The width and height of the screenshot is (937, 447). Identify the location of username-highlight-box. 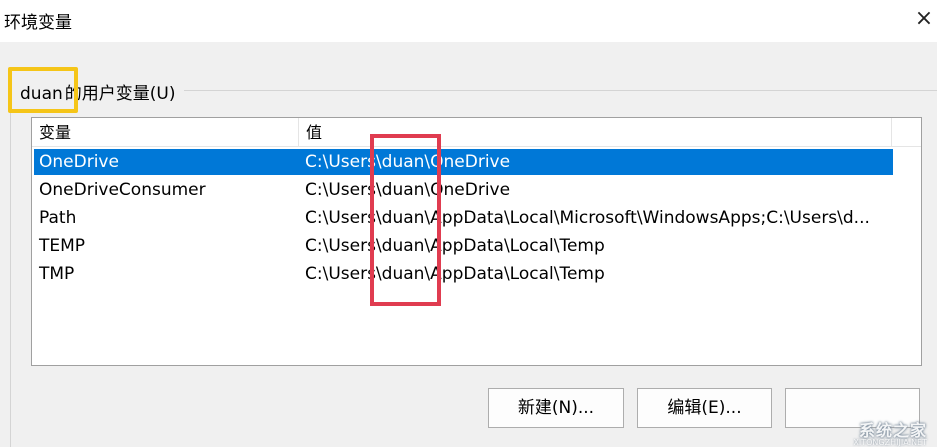
(43, 90).